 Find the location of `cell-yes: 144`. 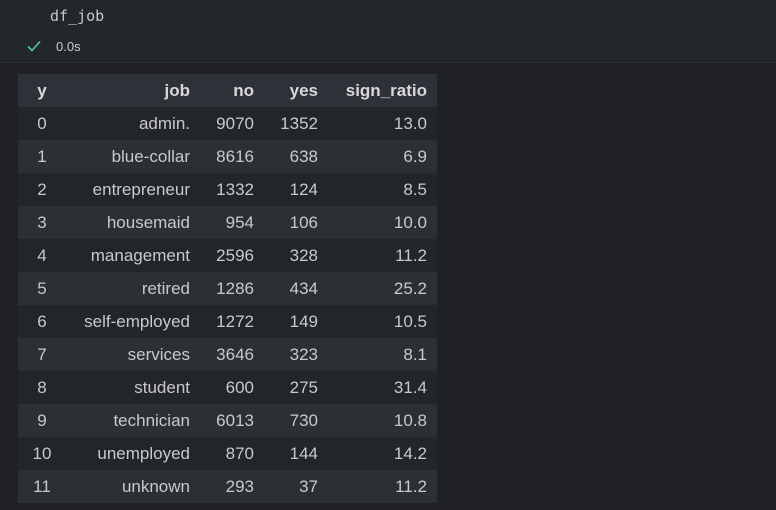

cell-yes: 144 is located at coordinates (303, 453).